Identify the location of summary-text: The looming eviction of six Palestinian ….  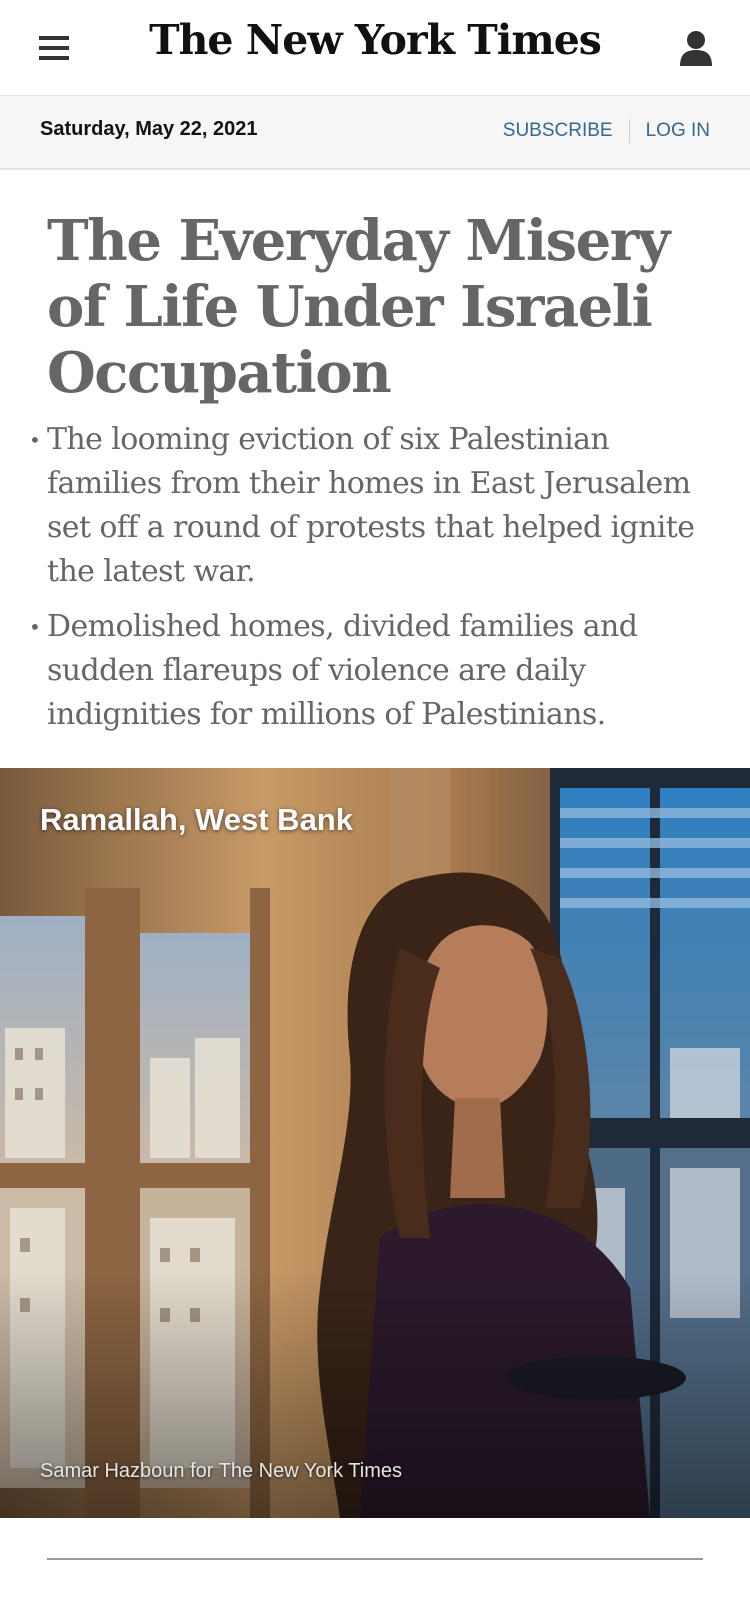
(371, 505).